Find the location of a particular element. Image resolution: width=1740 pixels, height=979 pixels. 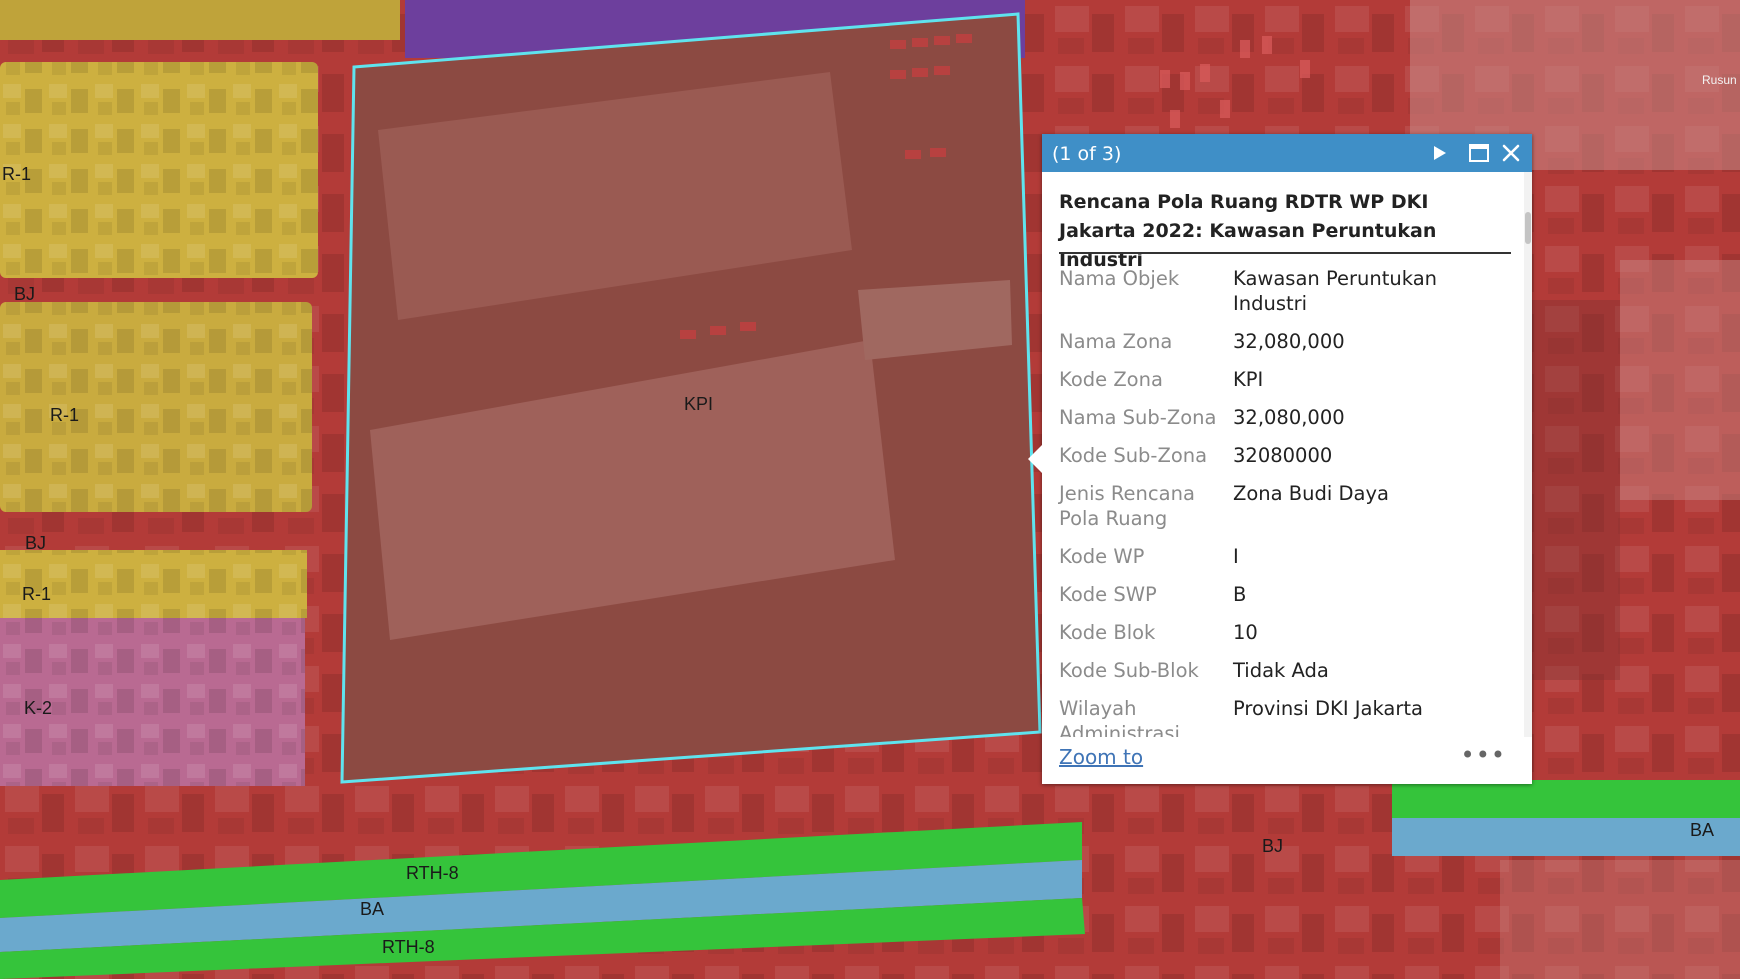

attribute-row: Kode Sub-Zona 32080000 is located at coordinates (1285, 462).